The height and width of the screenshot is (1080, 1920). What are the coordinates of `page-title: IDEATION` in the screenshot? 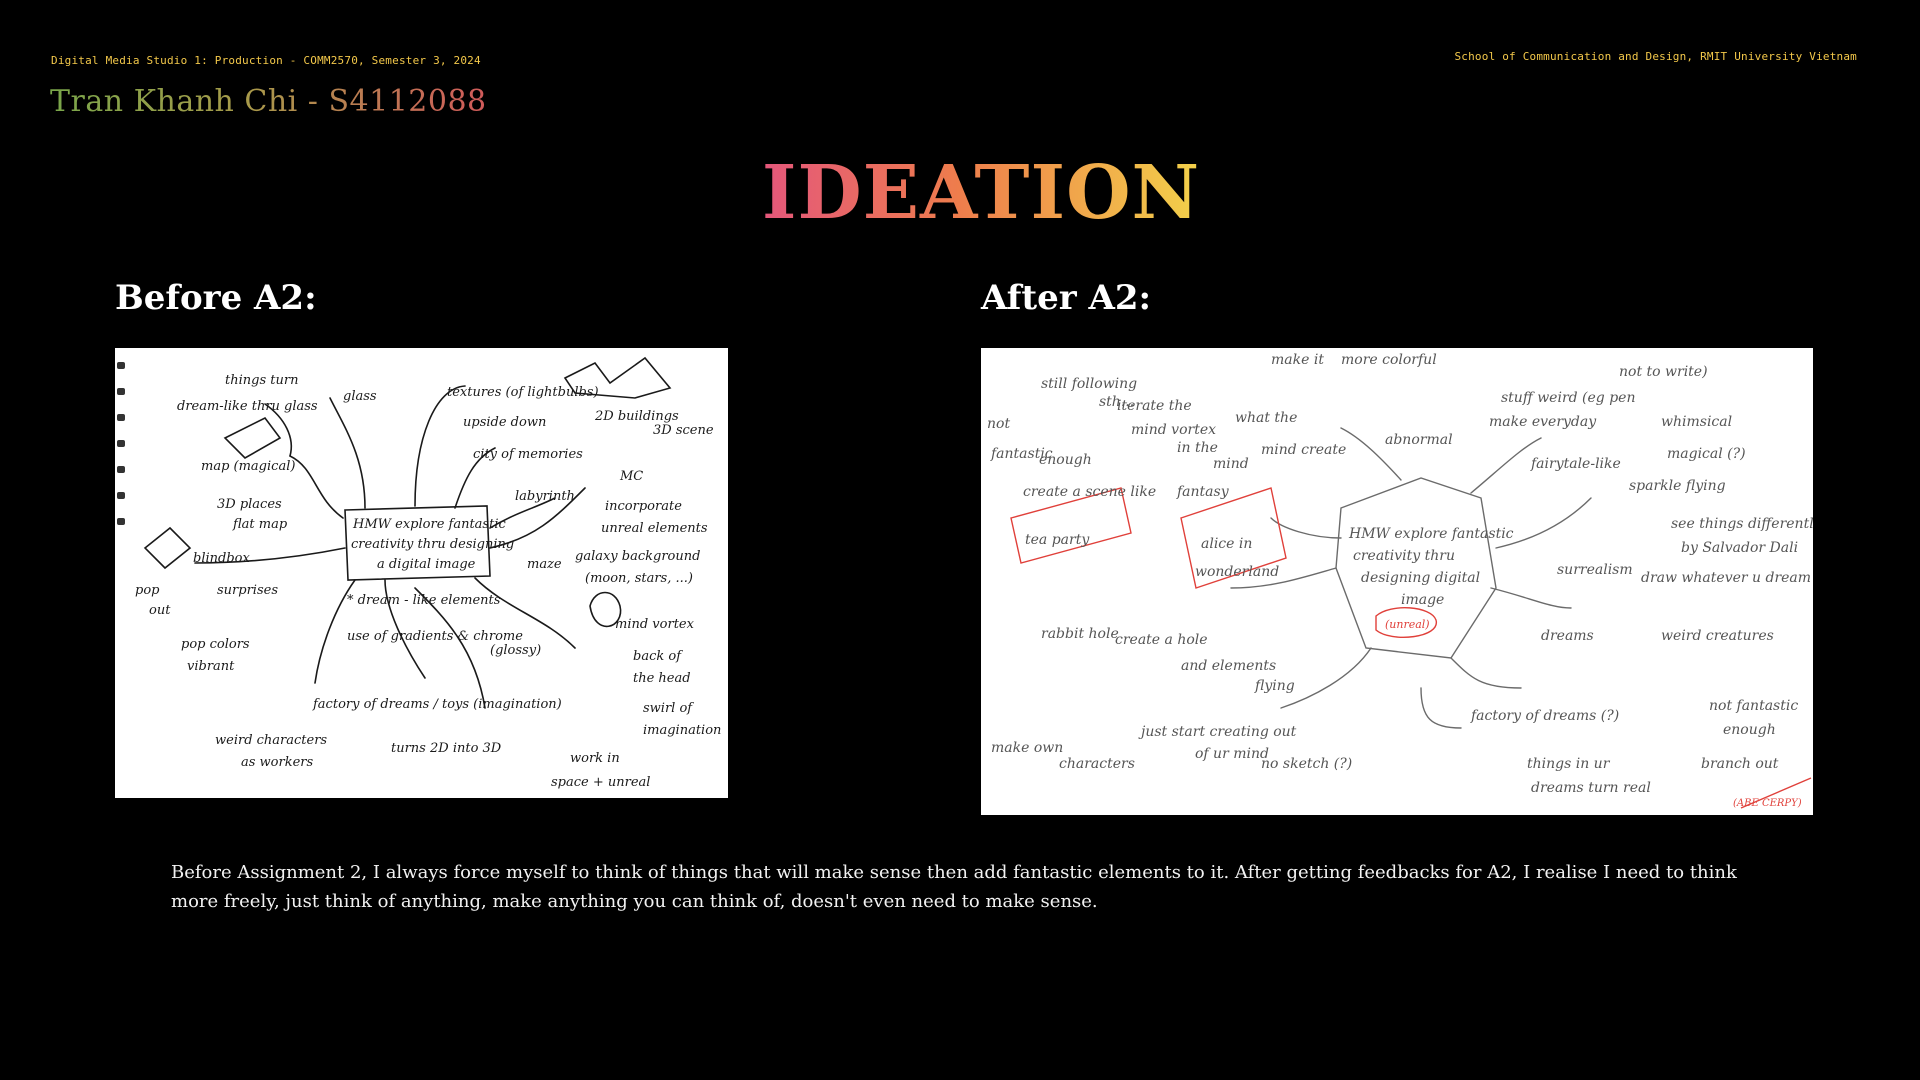 It's located at (960, 193).